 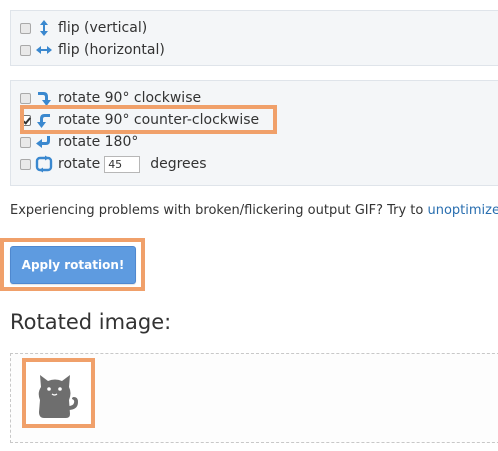 I want to click on rotate-180-option: rotate 180°, so click(x=79, y=142).